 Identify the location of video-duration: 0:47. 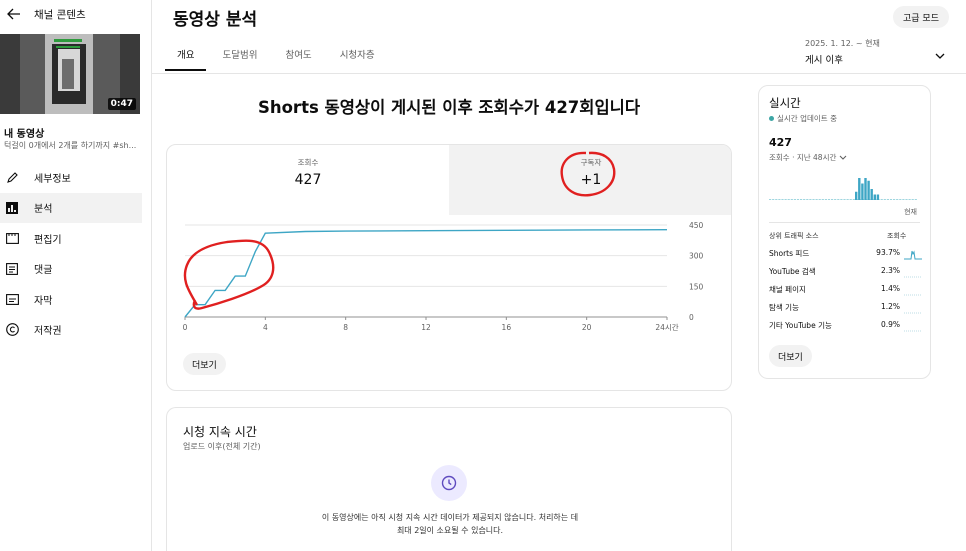
(121, 104).